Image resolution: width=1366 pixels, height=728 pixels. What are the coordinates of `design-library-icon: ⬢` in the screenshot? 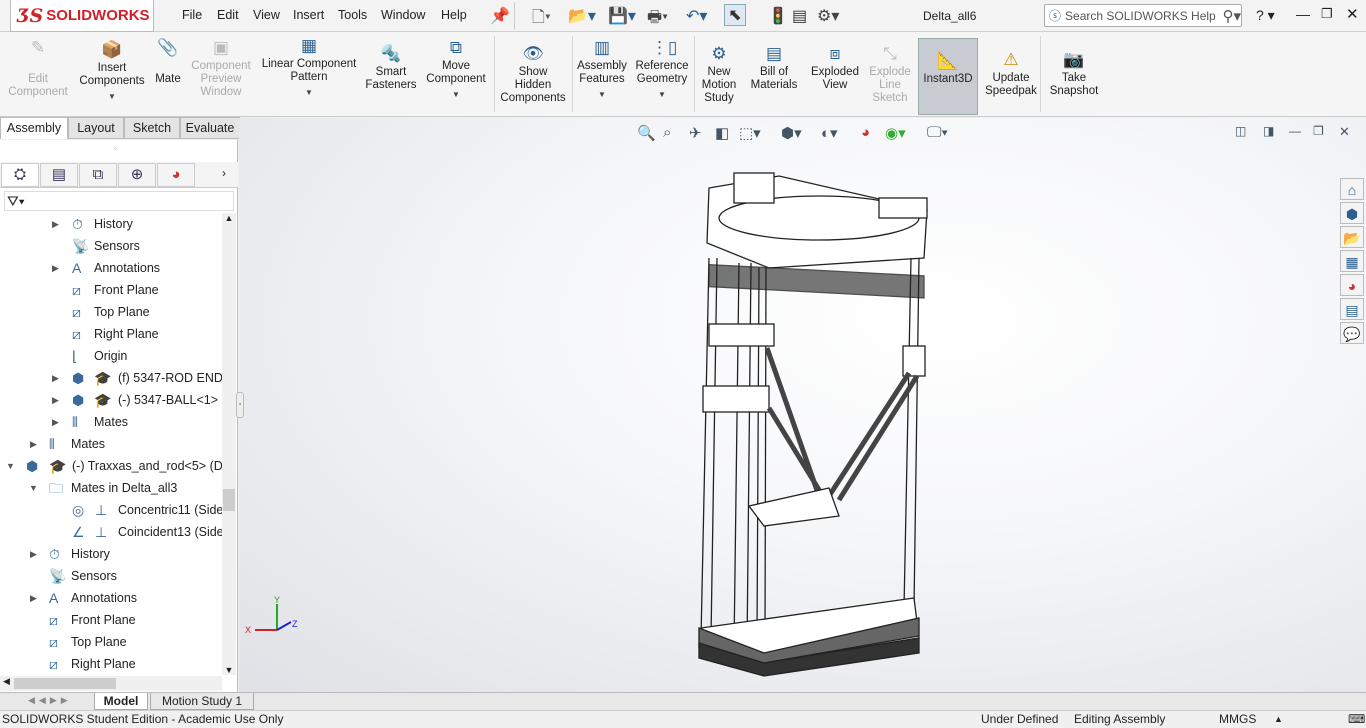 It's located at (1352, 213).